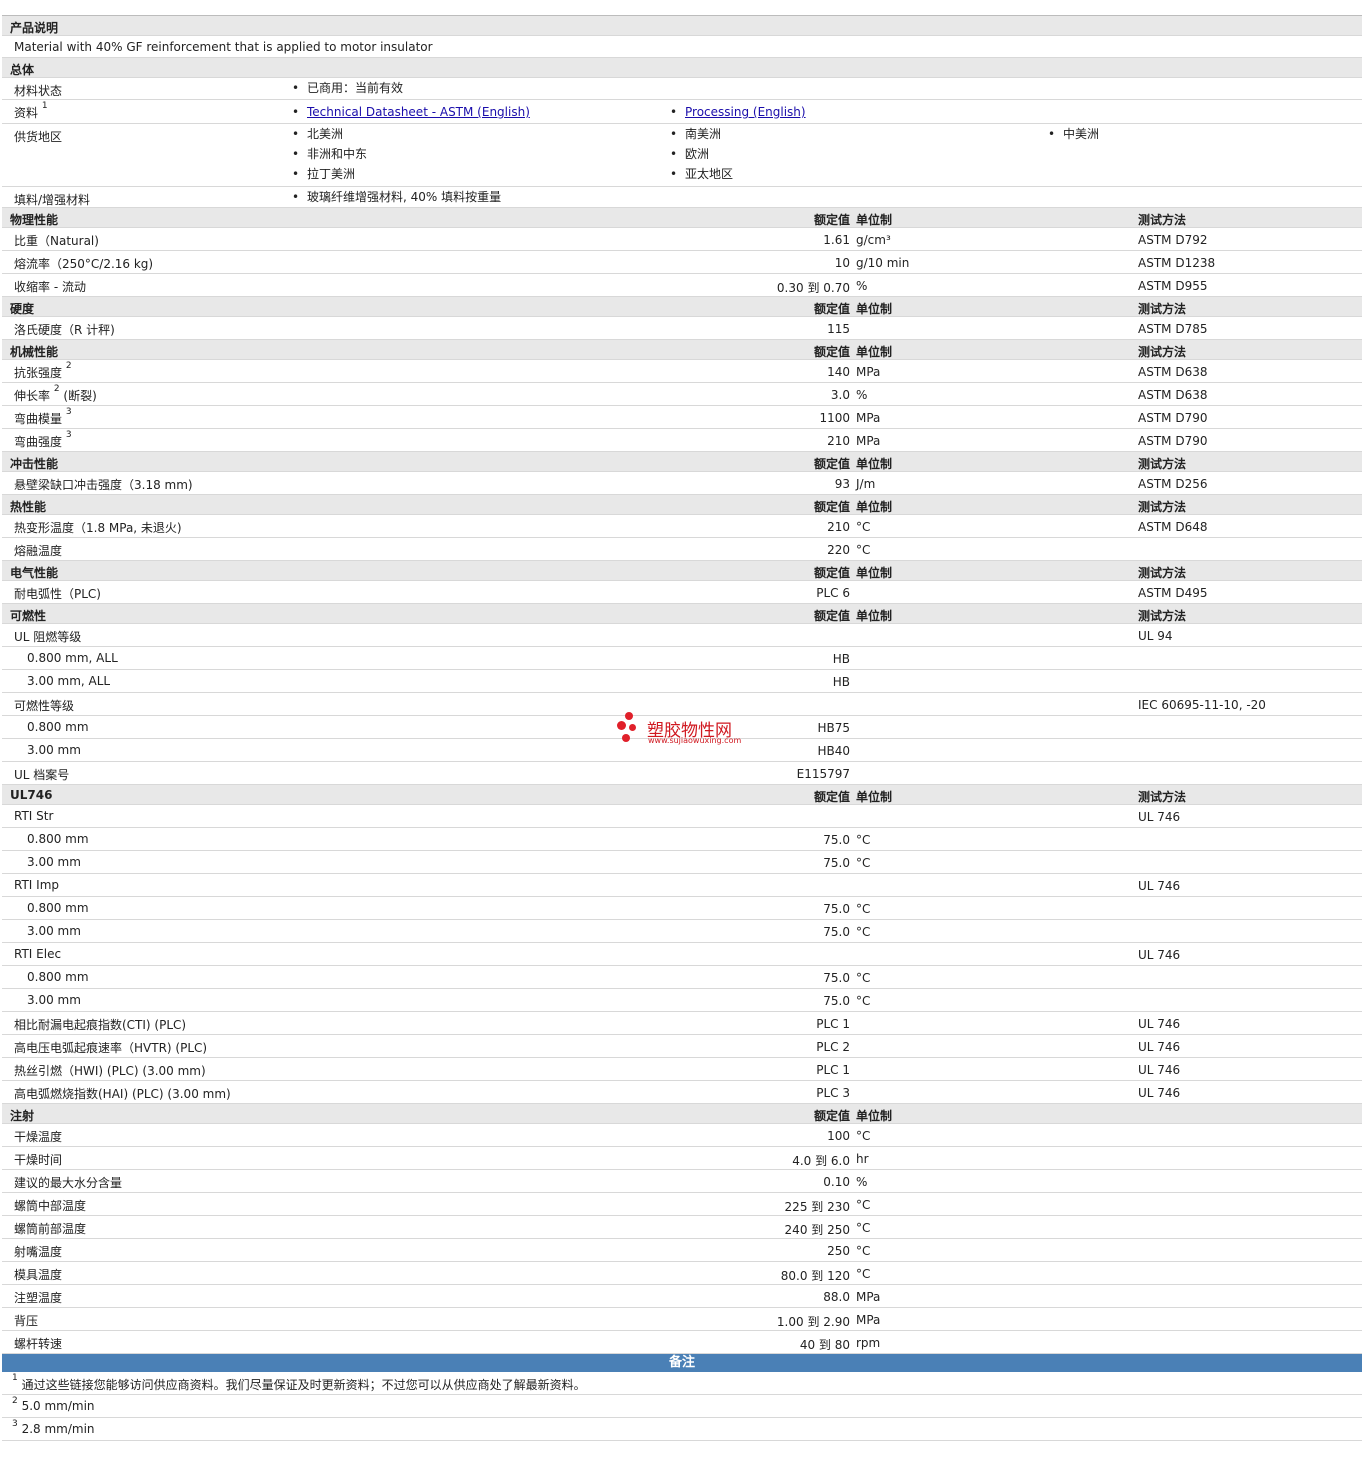 Image resolution: width=1362 pixels, height=1460 pixels. What do you see at coordinates (682, 931) in the screenshot?
I see `property-row: 3.00 mm 75.0 °C` at bounding box center [682, 931].